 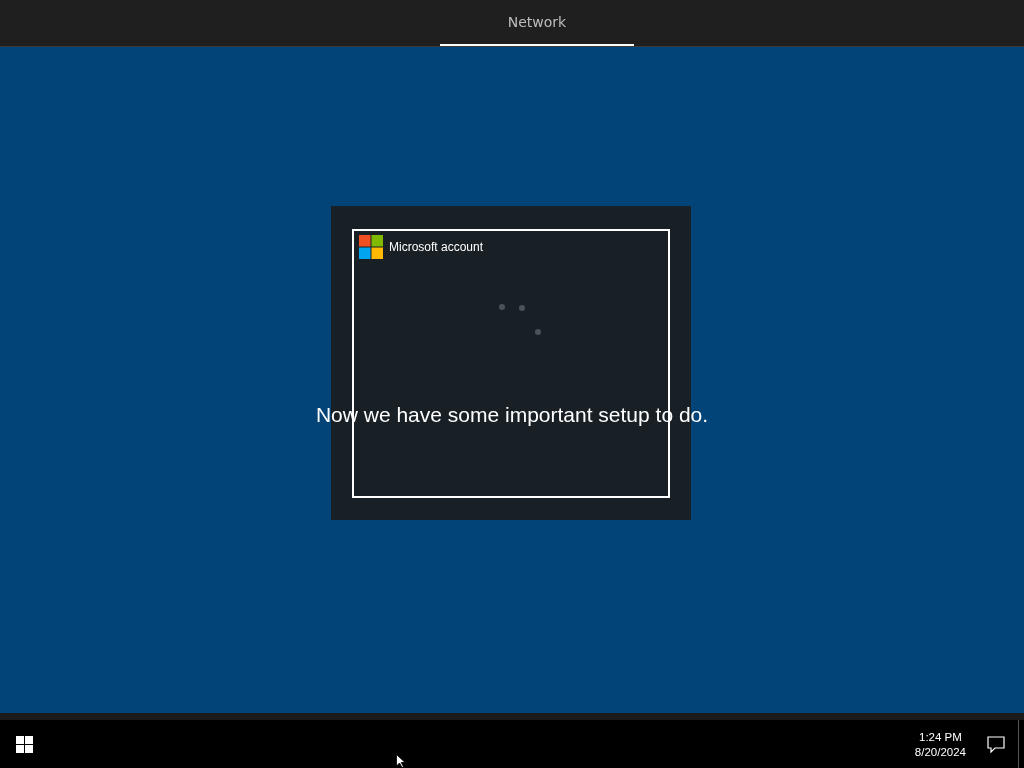 What do you see at coordinates (371, 247) in the screenshot?
I see `four-squares-logo-icon` at bounding box center [371, 247].